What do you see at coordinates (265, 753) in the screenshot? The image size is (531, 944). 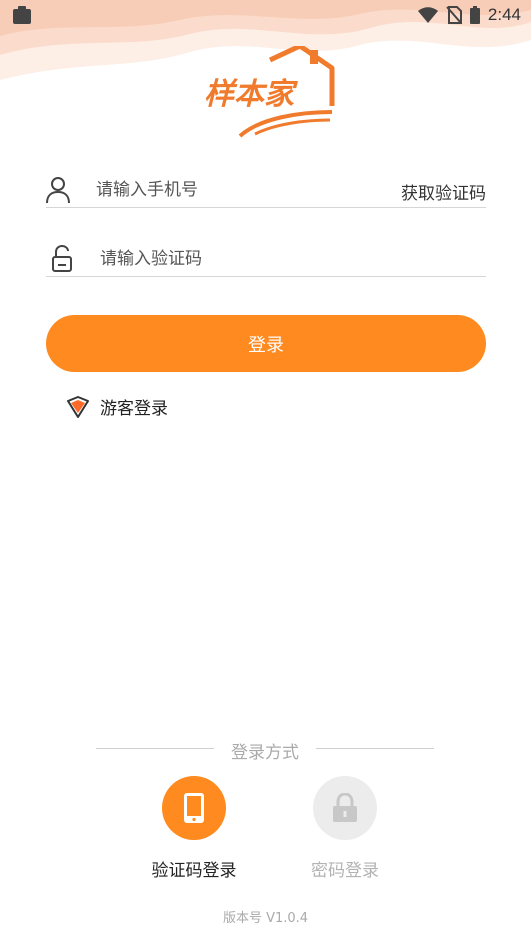 I see `login-methods-title: 登录方式` at bounding box center [265, 753].